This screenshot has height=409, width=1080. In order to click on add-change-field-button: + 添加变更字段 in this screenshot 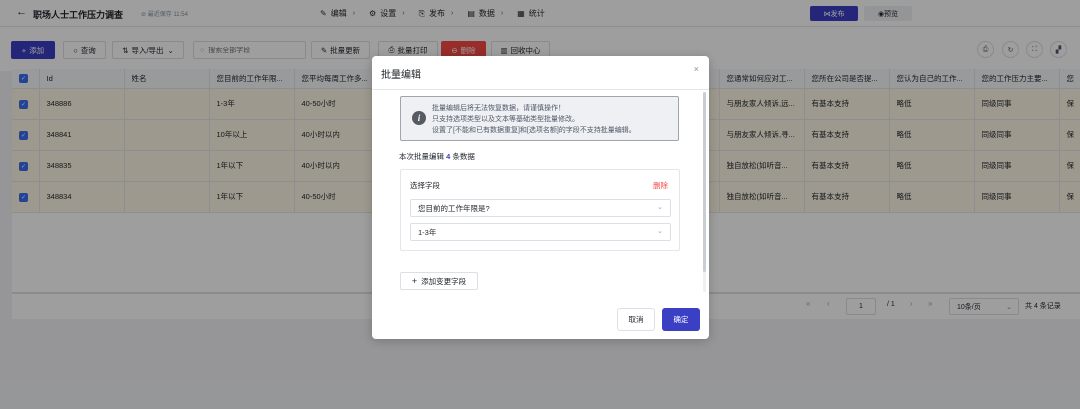, I will do `click(439, 281)`.